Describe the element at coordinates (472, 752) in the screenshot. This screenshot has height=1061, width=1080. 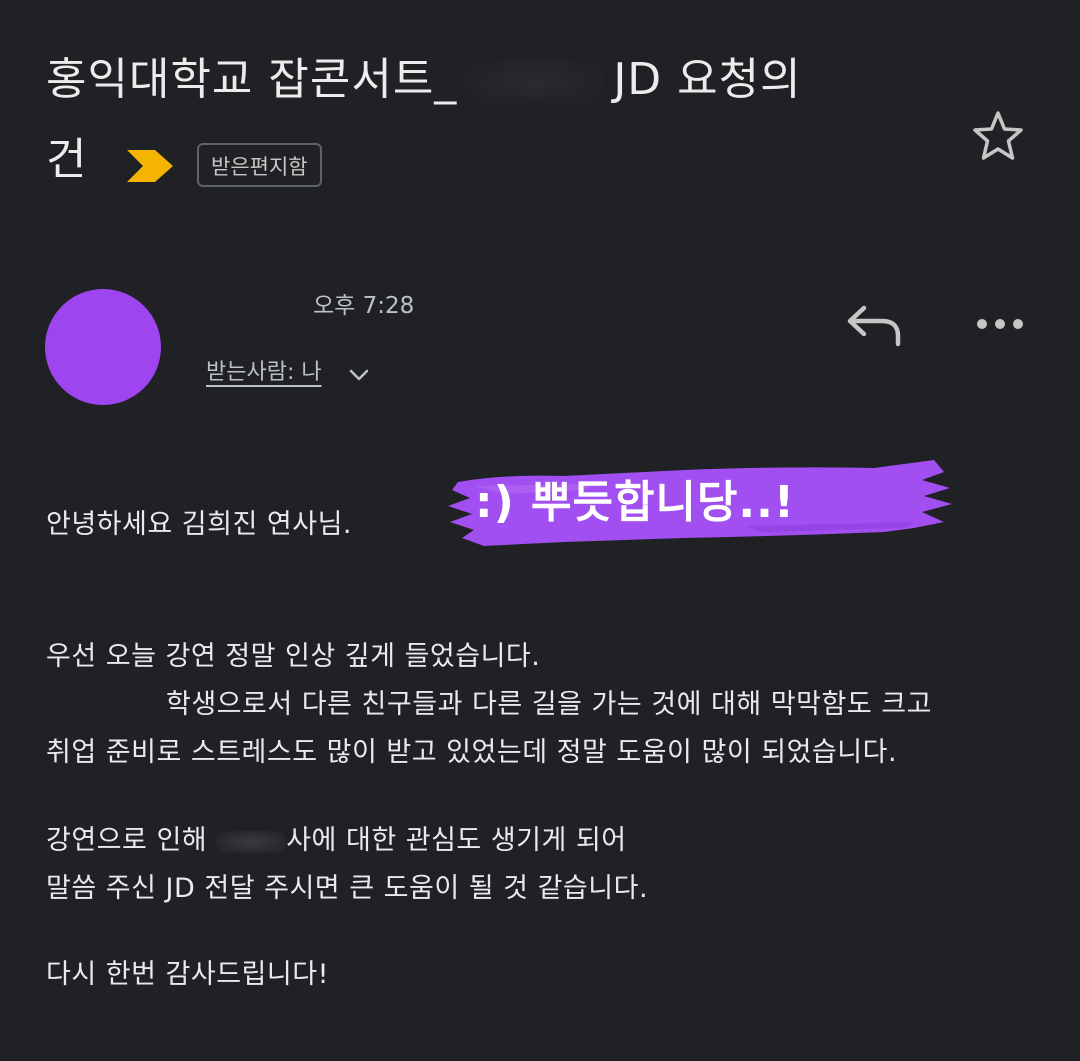
I see `body-paragraph-1-line-3: 취업 준비로 스트레스도 많이 받고 있었는데 정말 도움이 많이 되었습니다.` at that location.